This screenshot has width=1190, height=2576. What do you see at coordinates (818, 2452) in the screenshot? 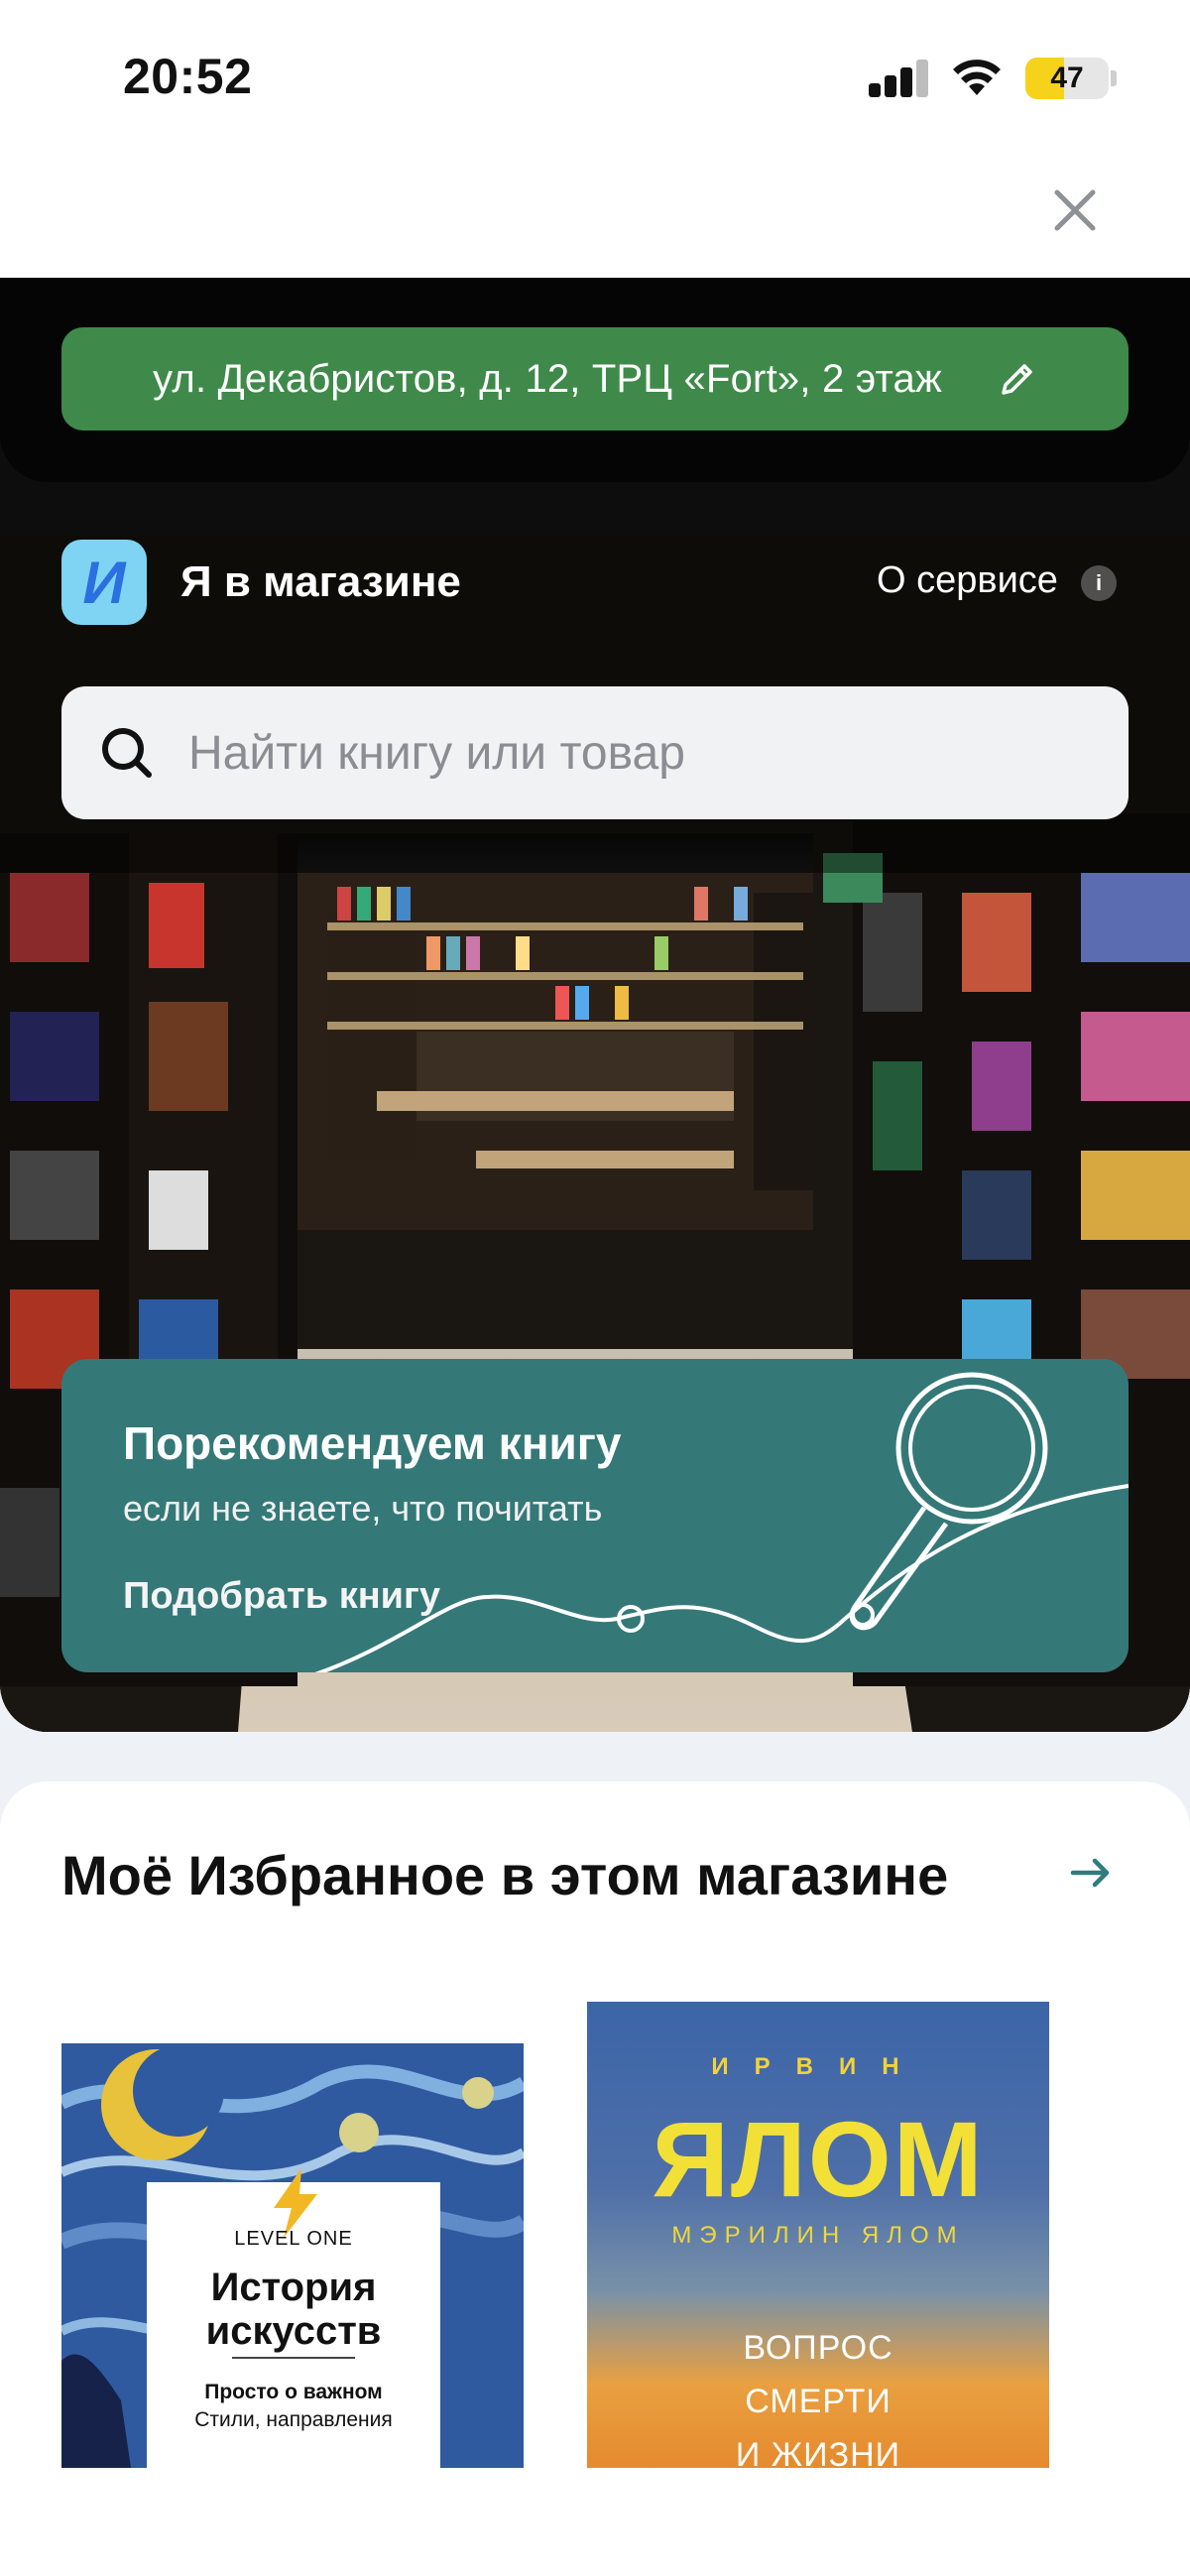
I see `book-subtitle-line-3: И ЖИЗНИ` at bounding box center [818, 2452].